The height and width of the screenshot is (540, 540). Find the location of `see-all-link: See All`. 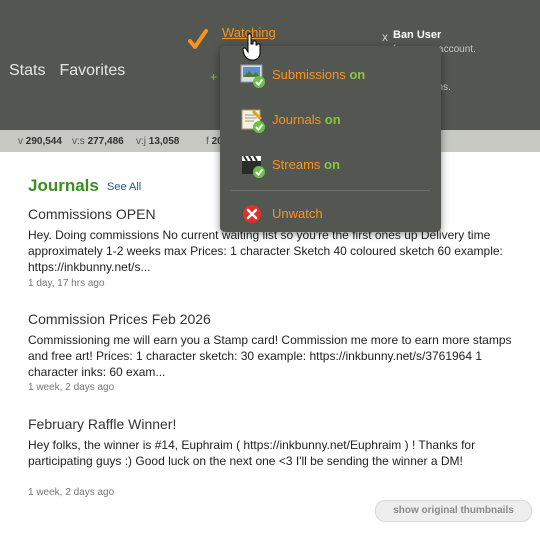

see-all-link: See All is located at coordinates (124, 187).